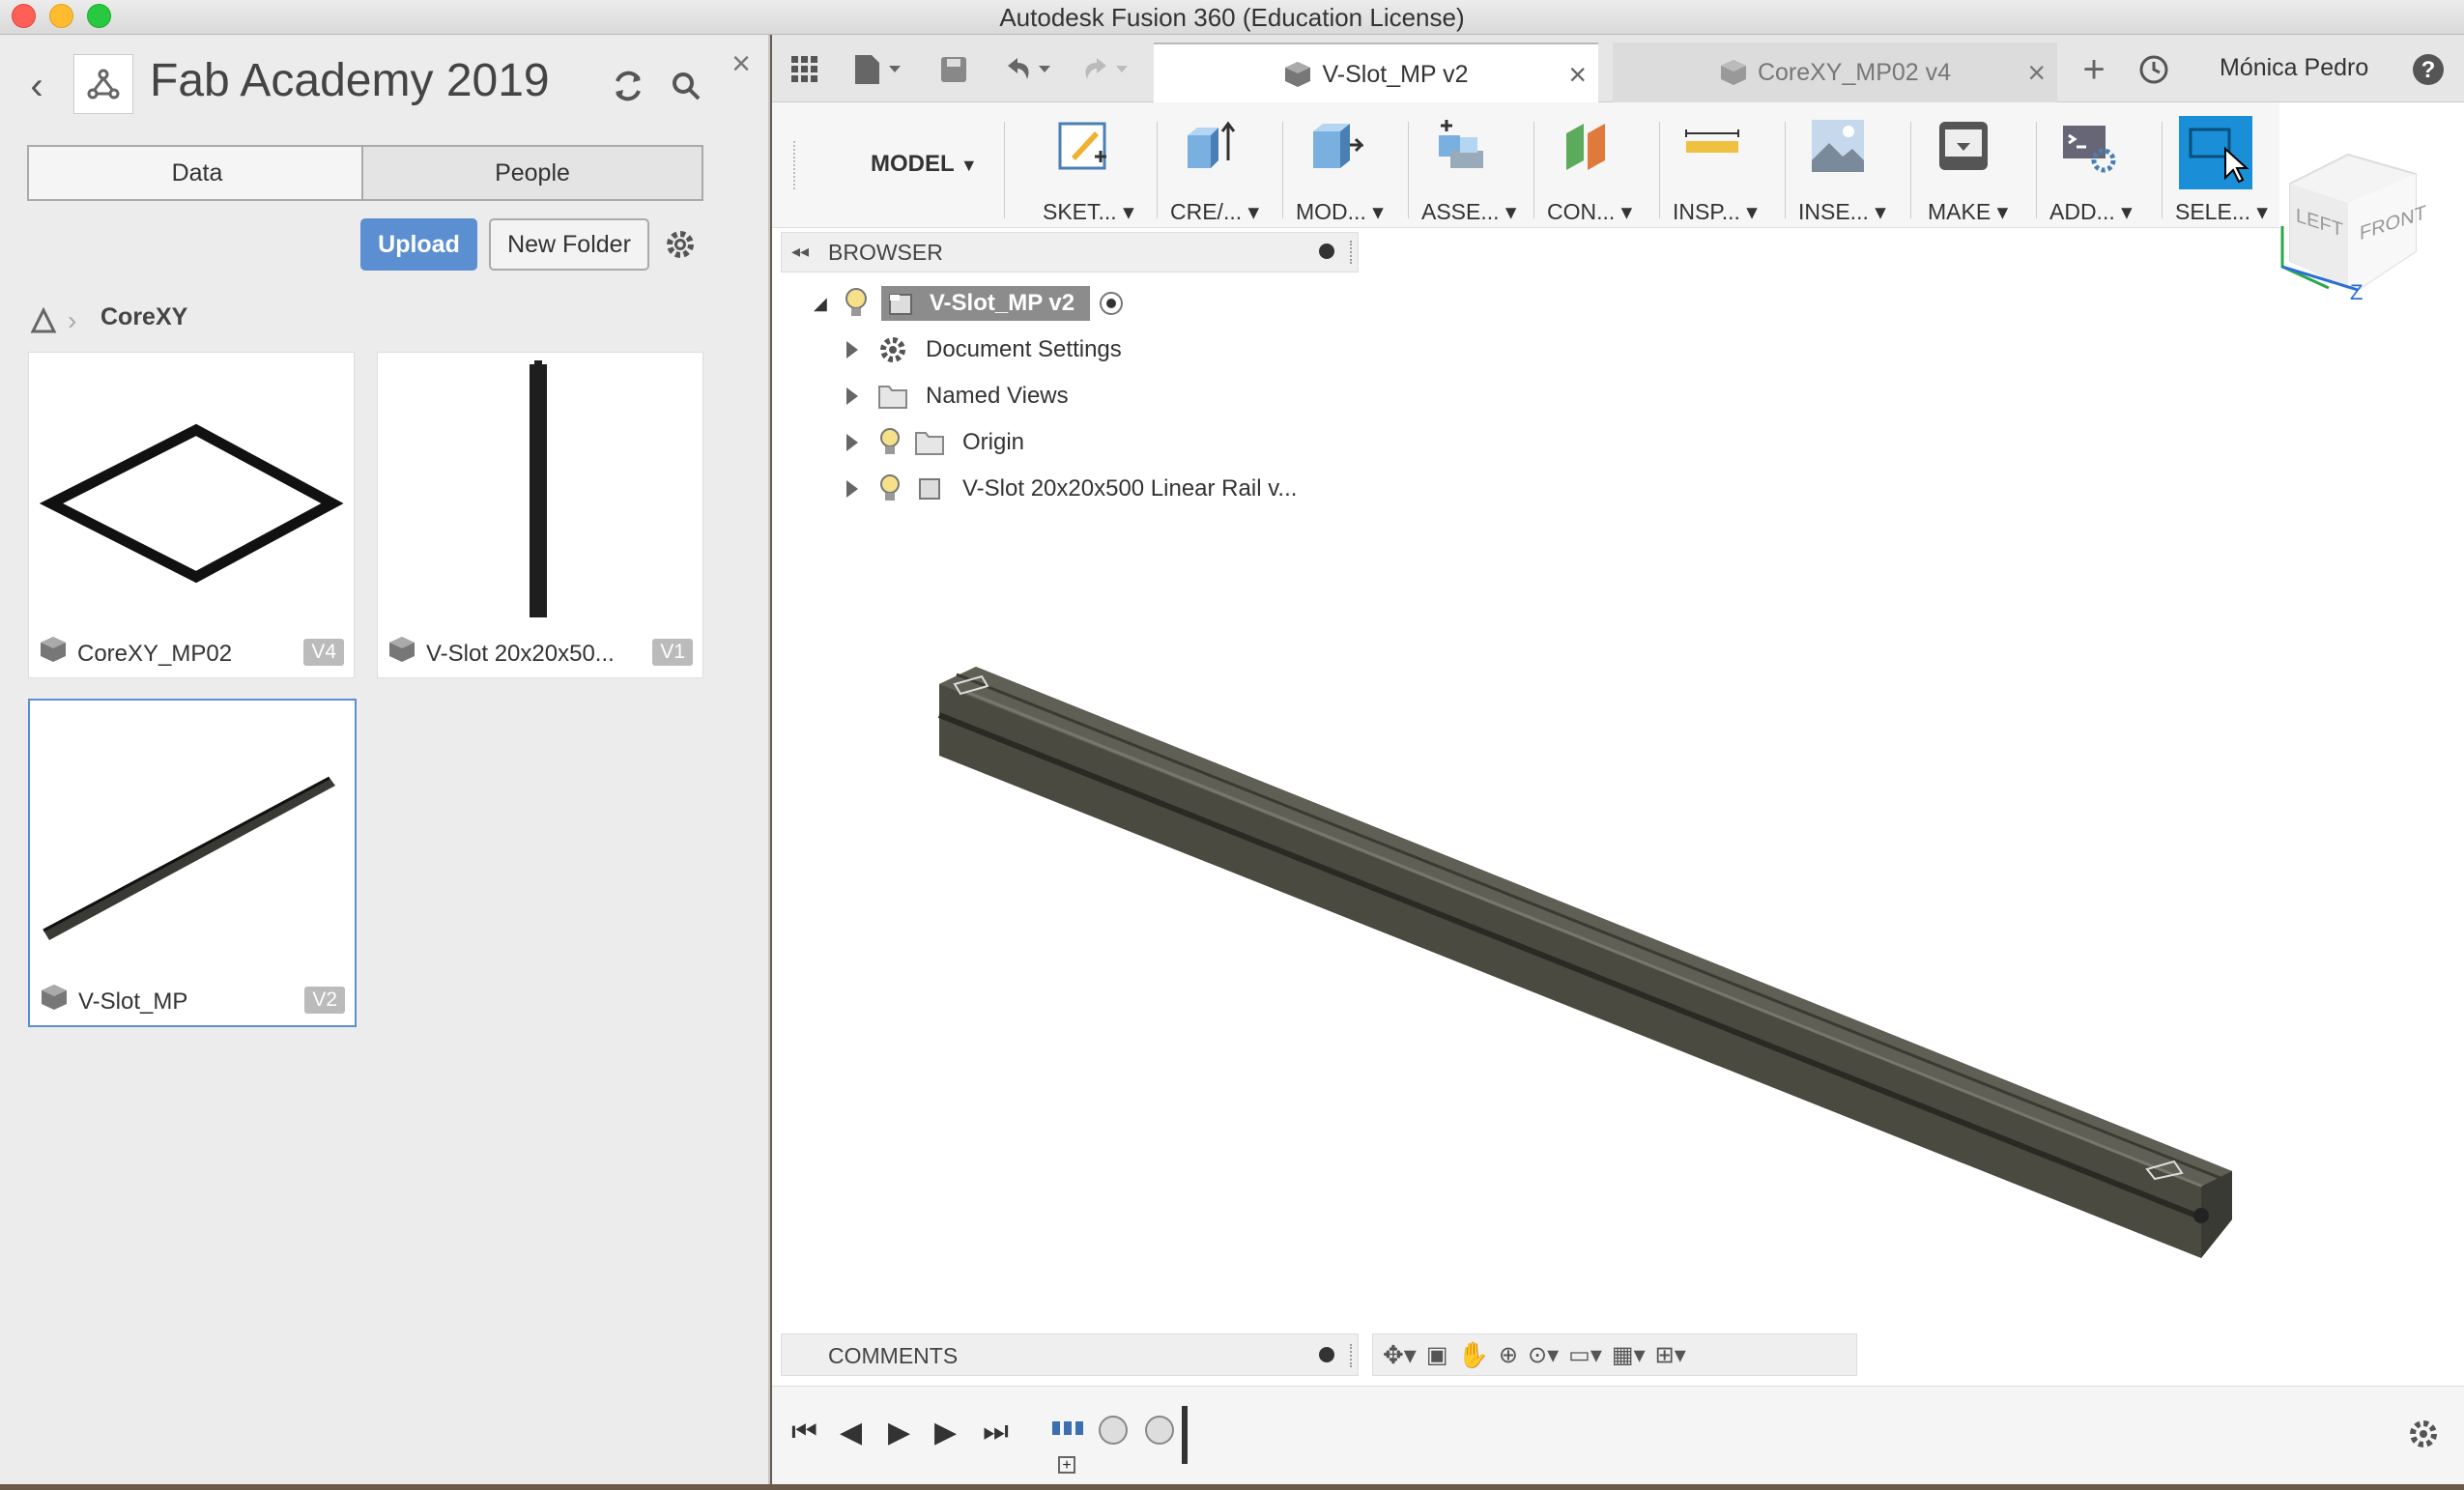 This screenshot has width=2464, height=1490. Describe the element at coordinates (2348, 227) in the screenshot. I see `viewcube: LEFT FRONT Z` at that location.